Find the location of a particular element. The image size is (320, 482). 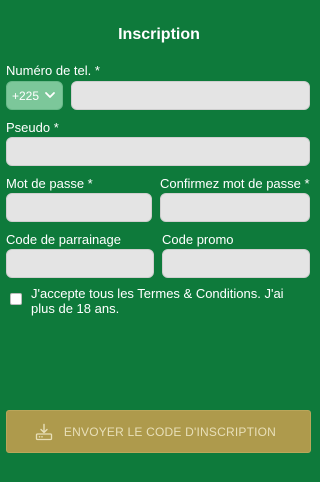

terms-checkbox is located at coordinates (16, 299).